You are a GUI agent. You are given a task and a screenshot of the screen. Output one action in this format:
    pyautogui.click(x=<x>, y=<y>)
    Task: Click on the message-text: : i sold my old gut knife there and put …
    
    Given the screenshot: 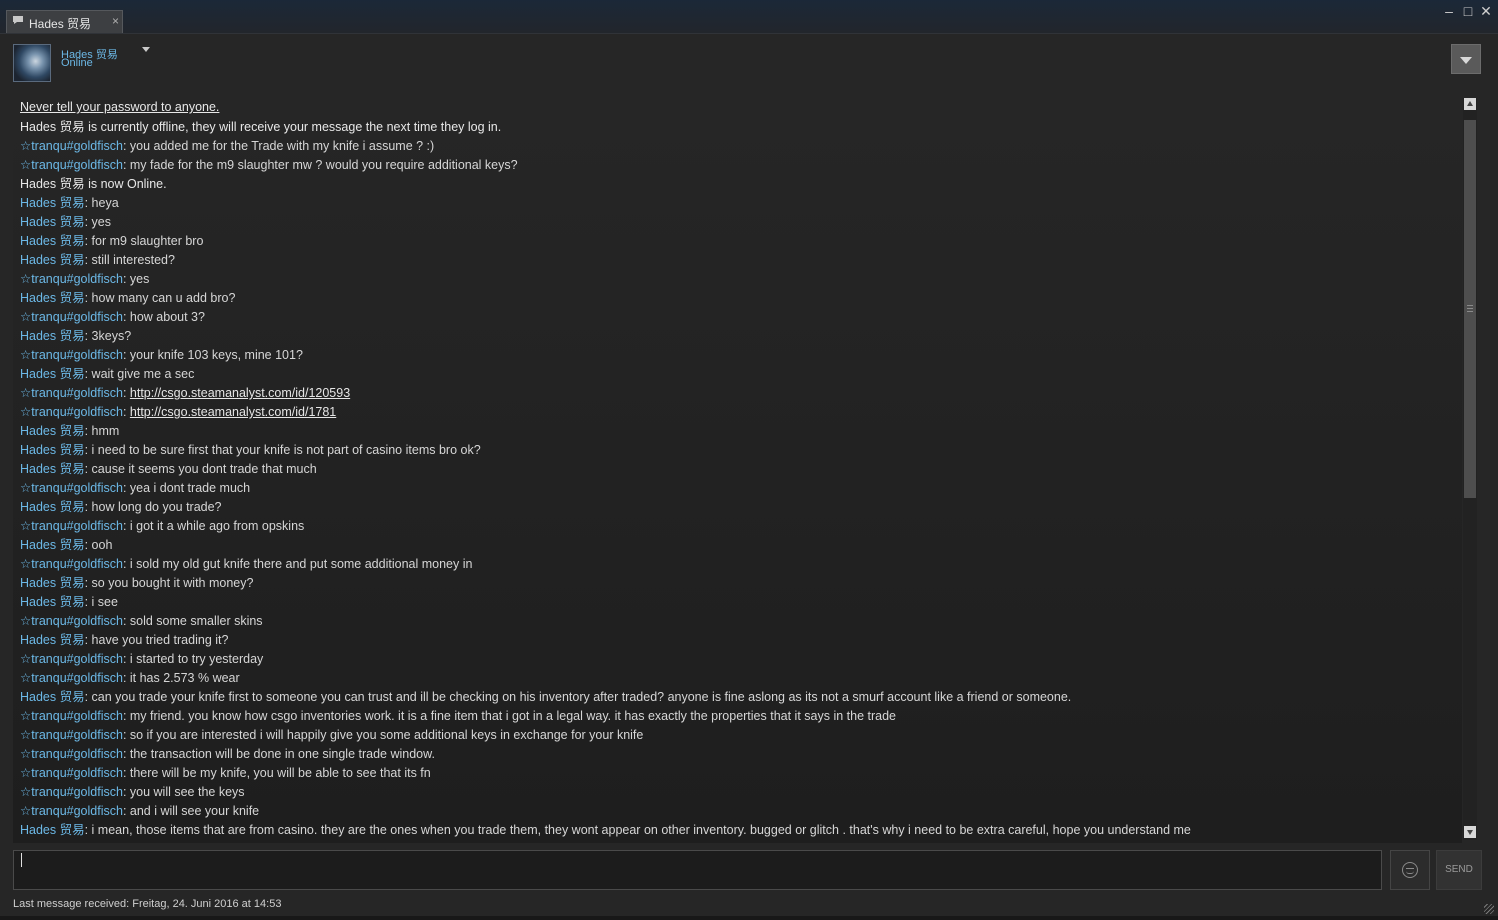 What is the action you would take?
    pyautogui.click(x=297, y=564)
    